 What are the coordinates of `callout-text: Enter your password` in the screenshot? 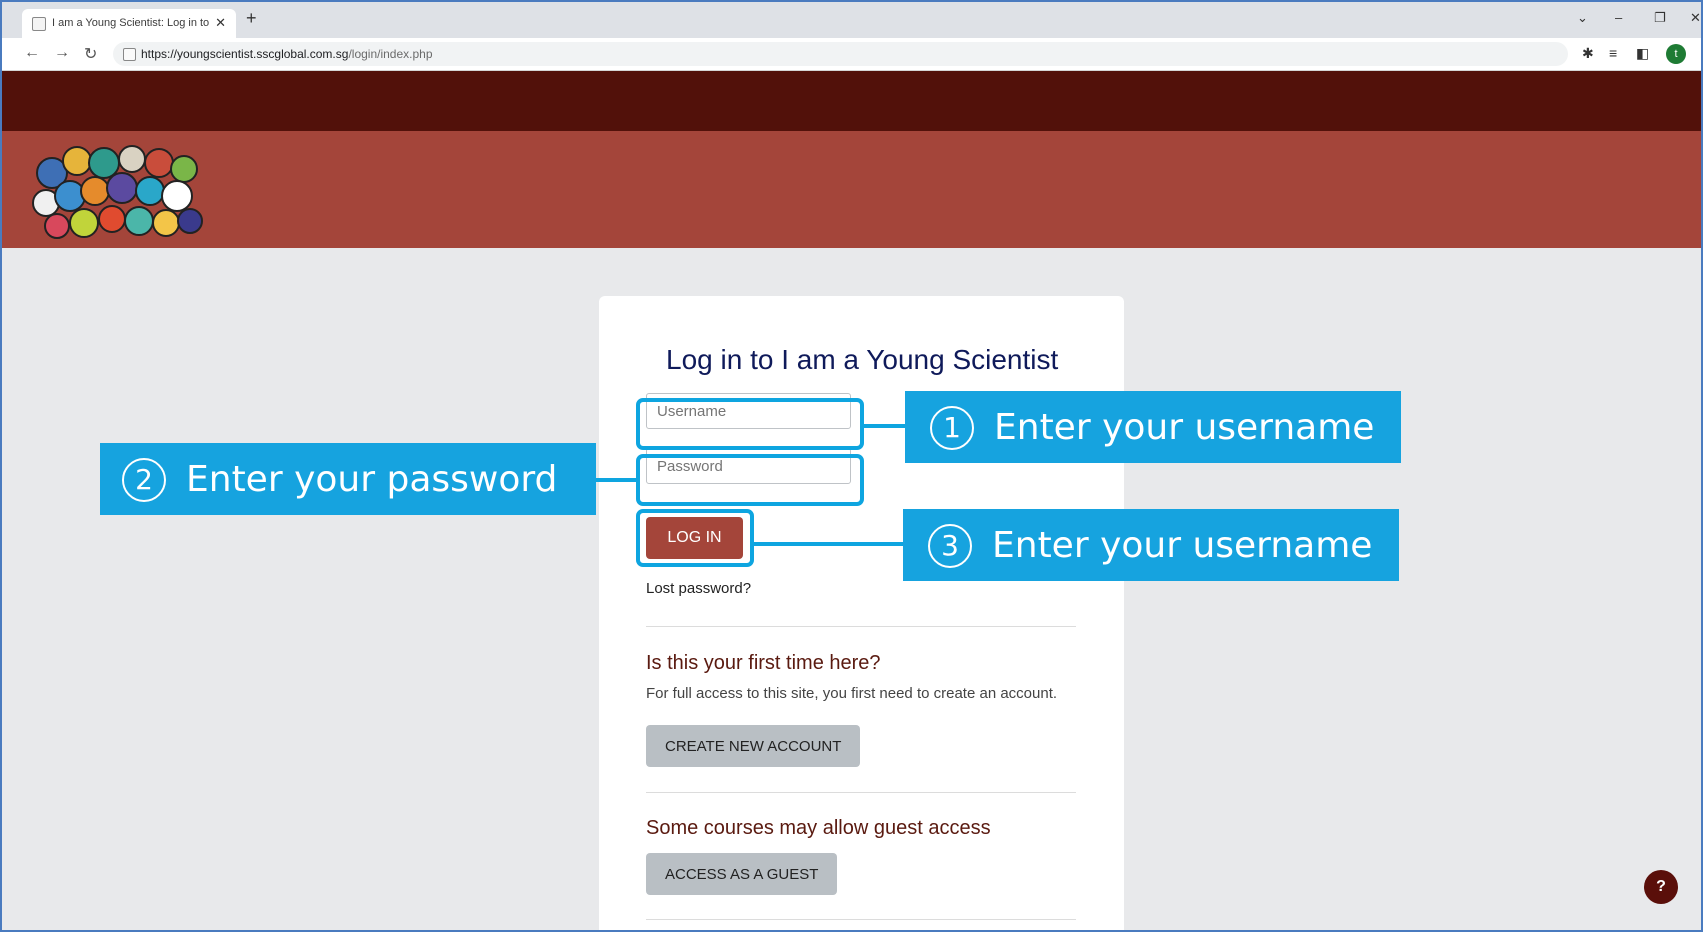 It's located at (372, 479).